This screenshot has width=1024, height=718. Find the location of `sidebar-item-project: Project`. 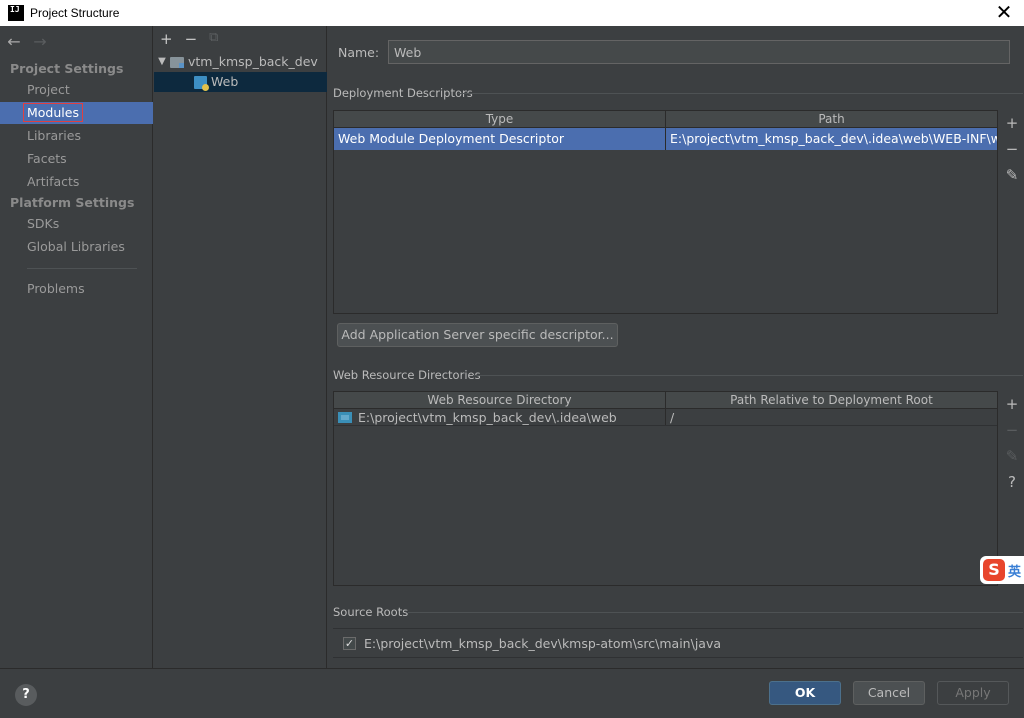

sidebar-item-project: Project is located at coordinates (76, 90).